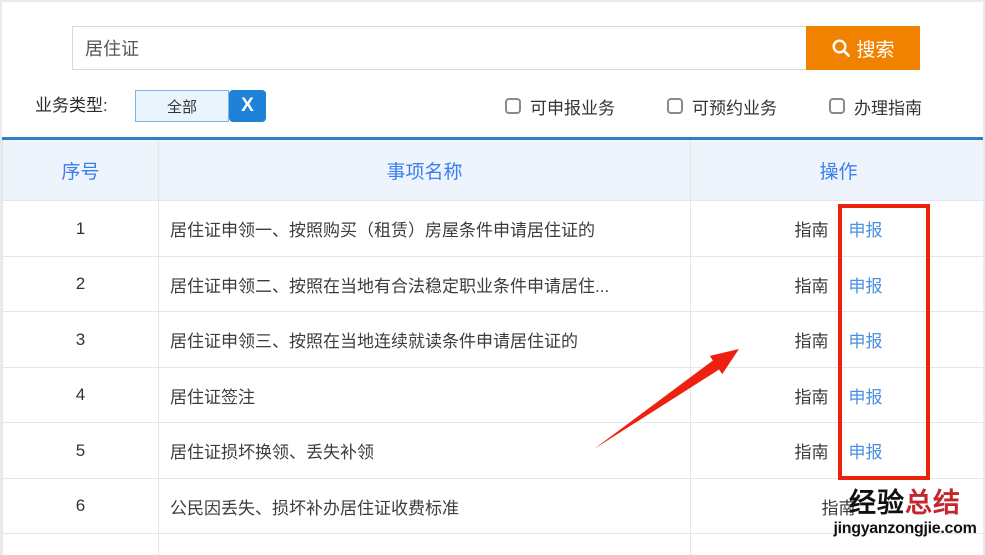 The height and width of the screenshot is (555, 985). Describe the element at coordinates (425, 544) in the screenshot. I see `item-name` at that location.